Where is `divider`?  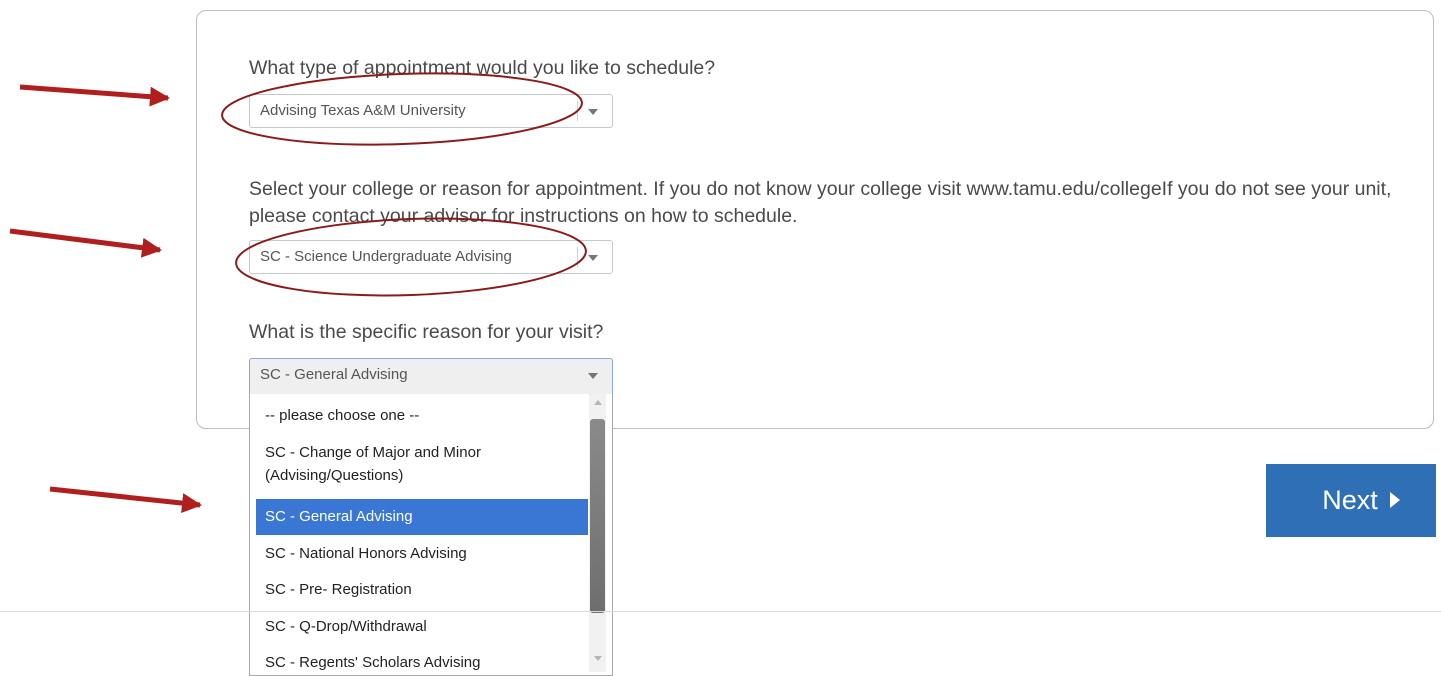
divider is located at coordinates (720, 611).